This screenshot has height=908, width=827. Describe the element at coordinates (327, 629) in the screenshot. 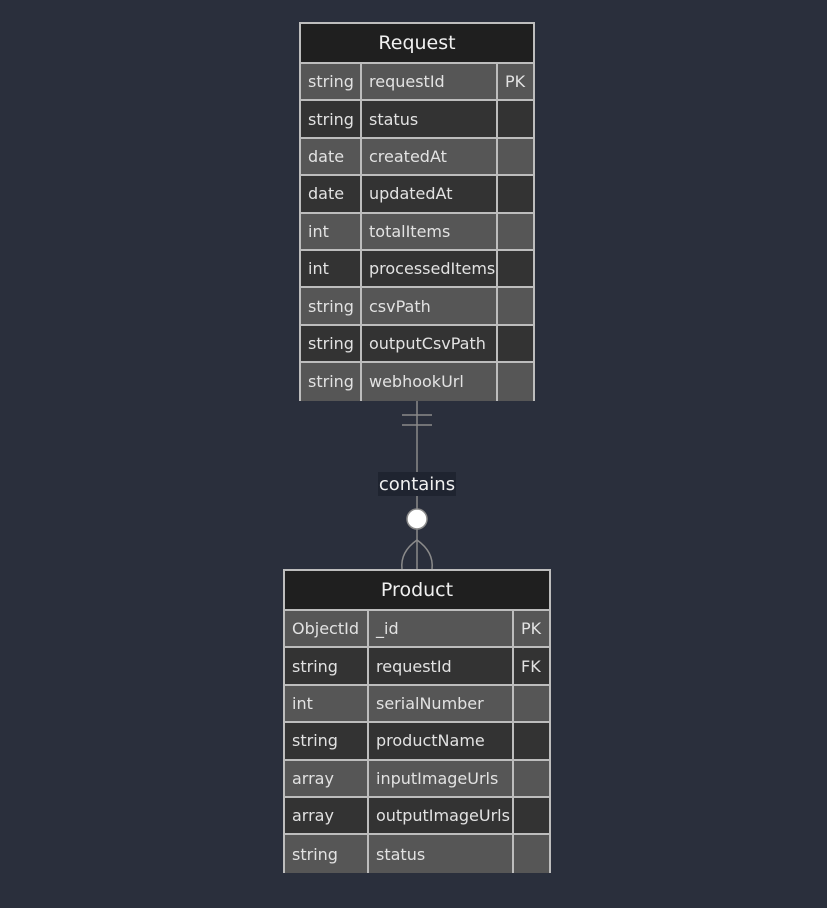

I see `attribute-type: ObjectId` at that location.